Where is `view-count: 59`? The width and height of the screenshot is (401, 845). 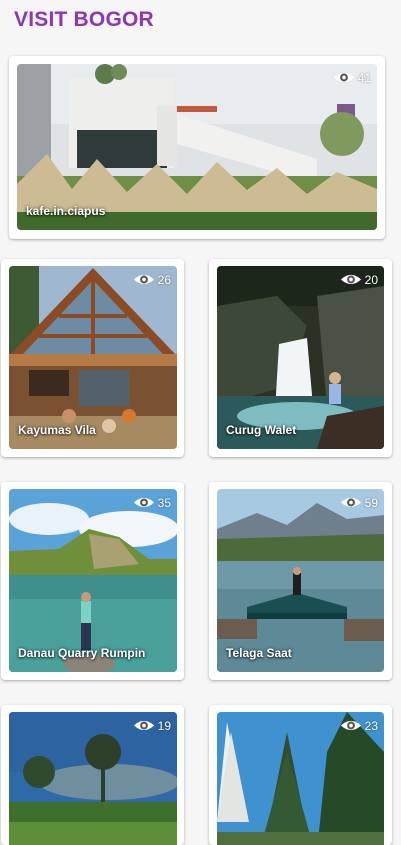
view-count: 59 is located at coordinates (359, 502).